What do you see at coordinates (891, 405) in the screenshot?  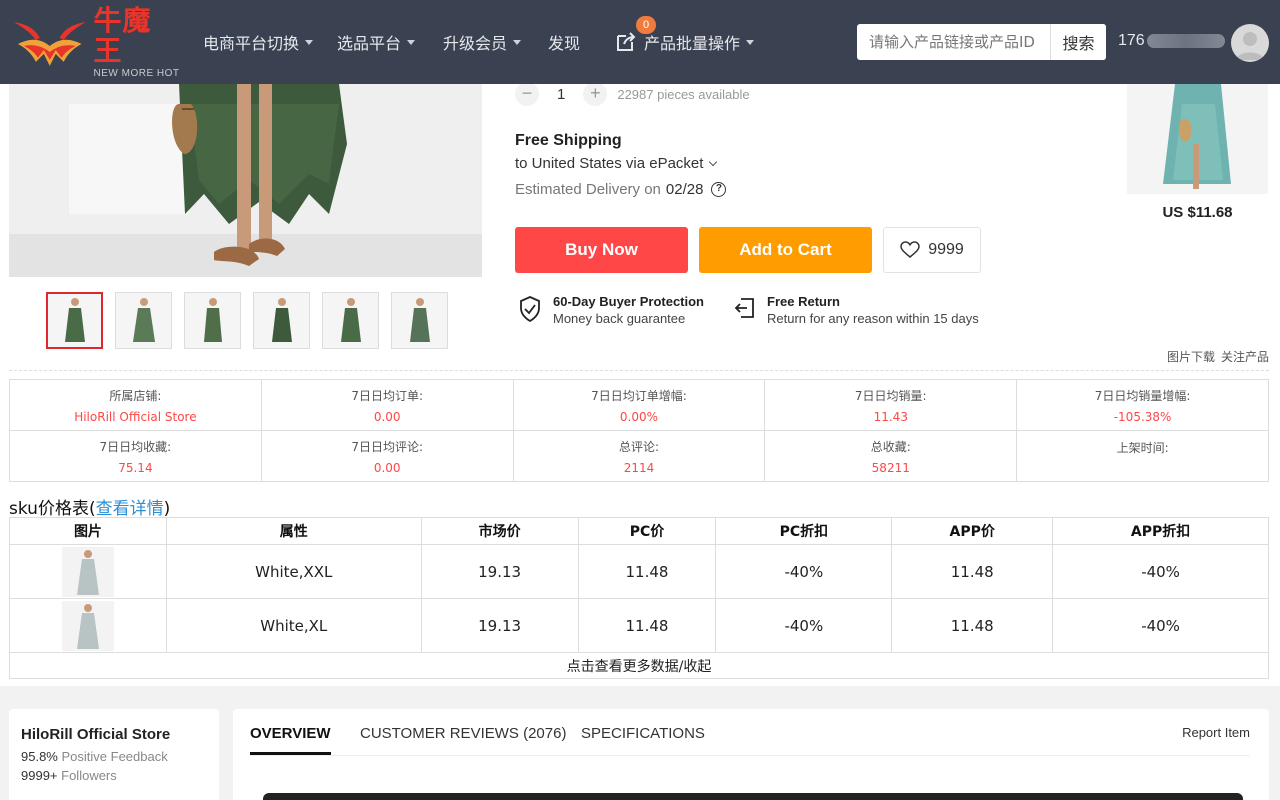 I see `stat-cell: 7日日均销量: 11.43` at bounding box center [891, 405].